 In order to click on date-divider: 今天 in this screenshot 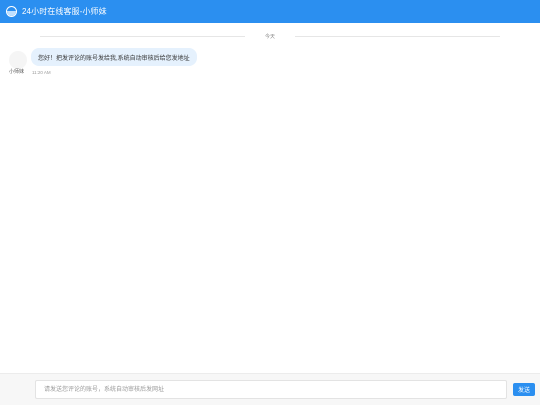, I will do `click(270, 36)`.